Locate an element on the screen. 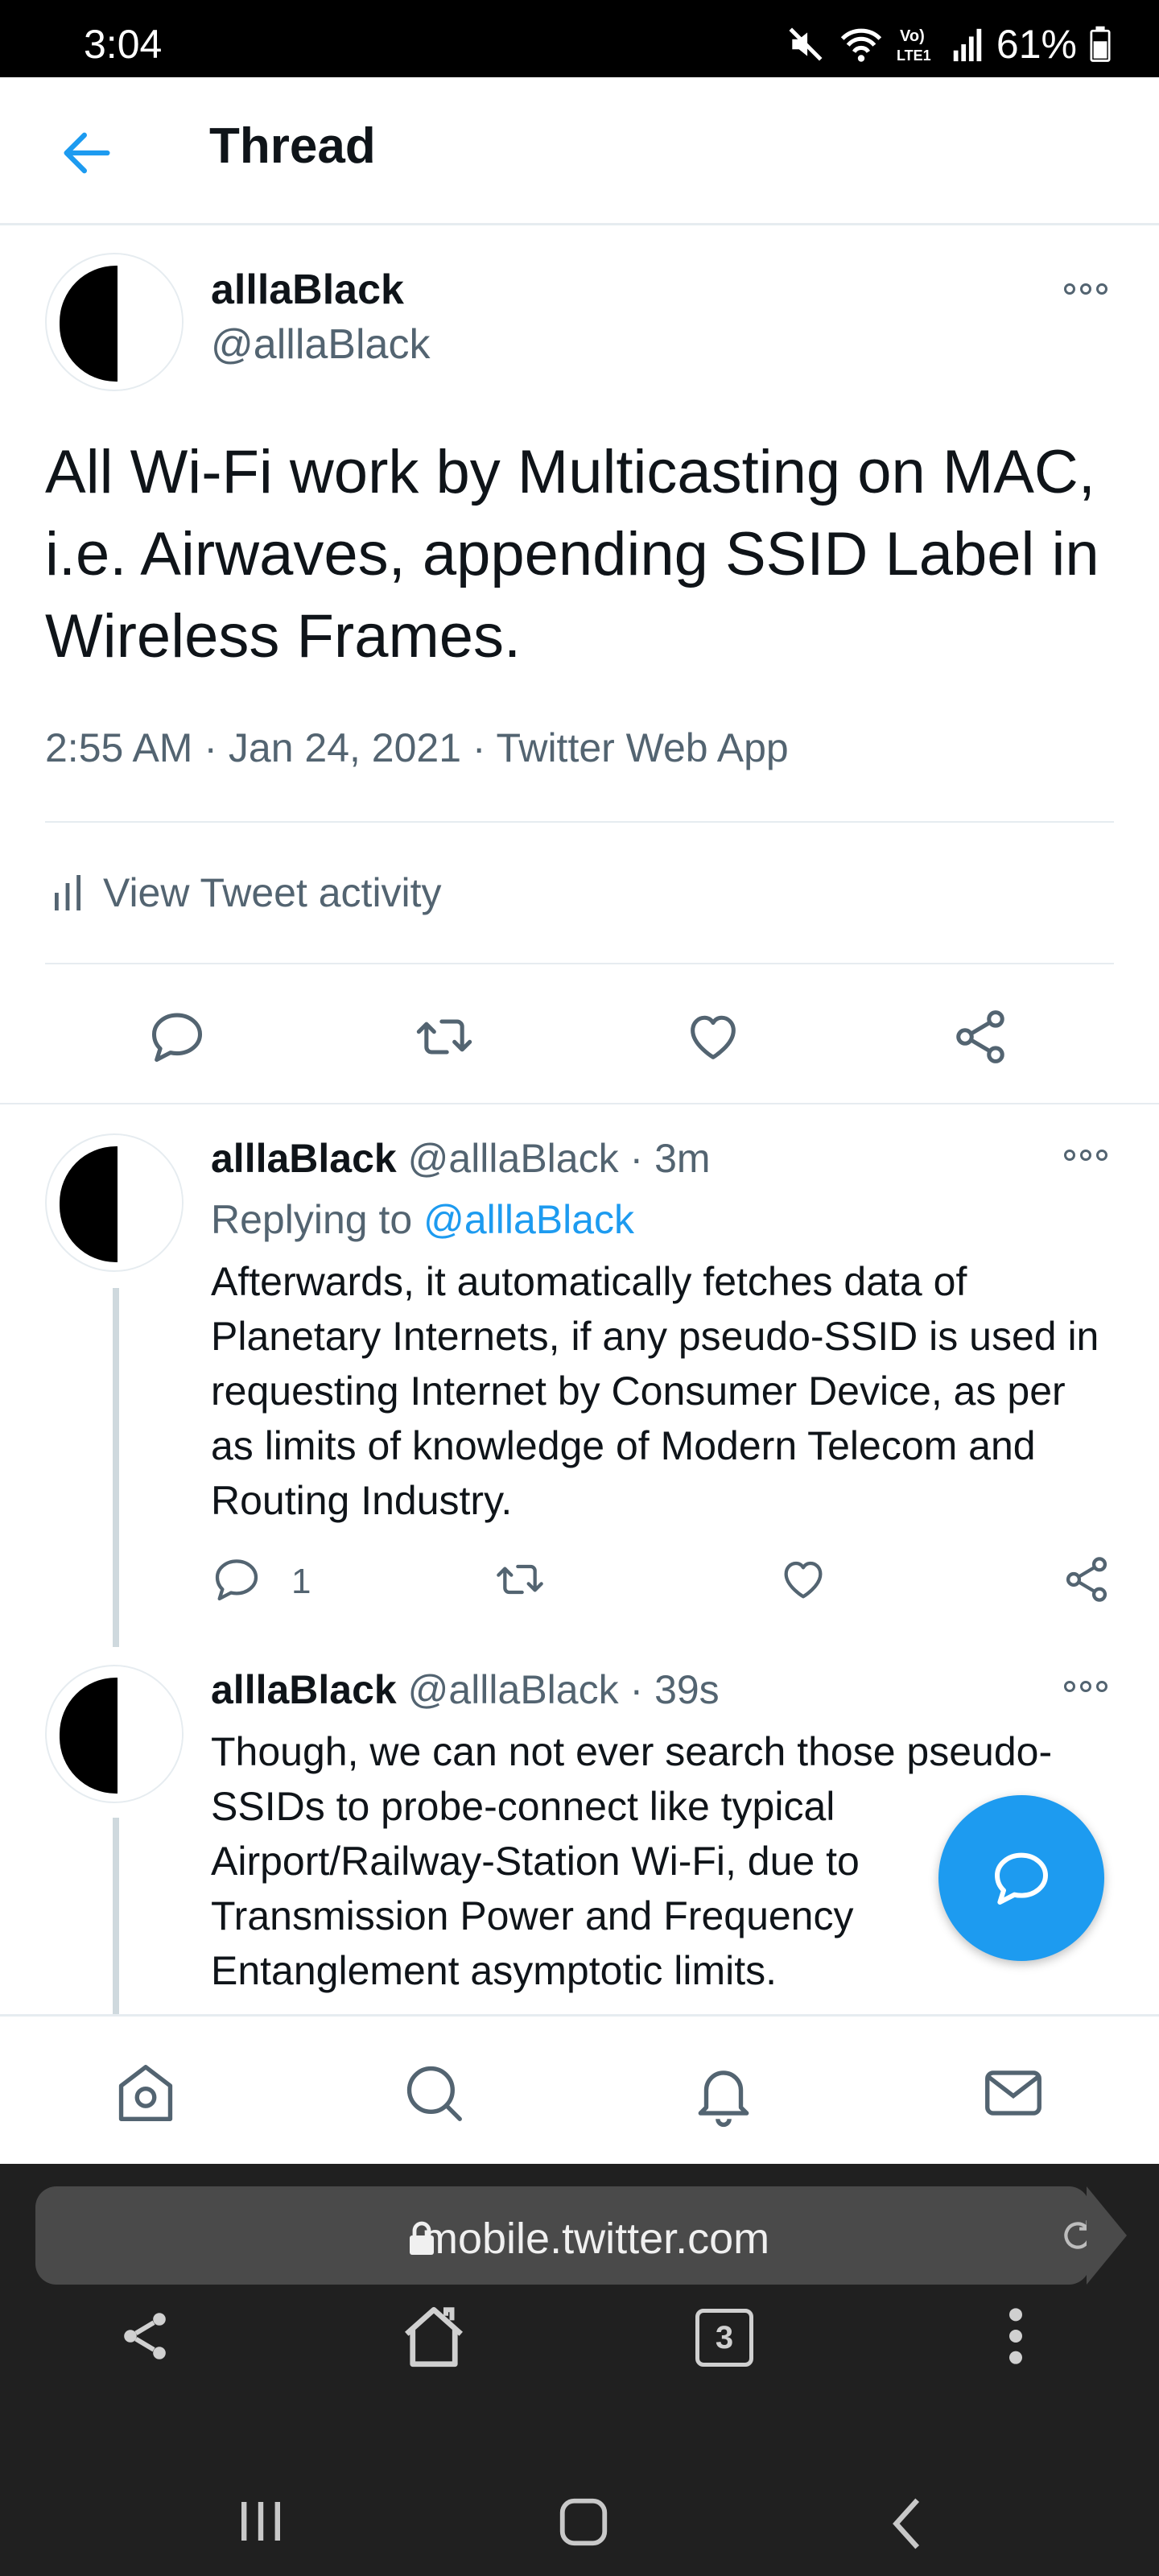 The image size is (1159, 2576). notifications-icon is located at coordinates (723, 2099).